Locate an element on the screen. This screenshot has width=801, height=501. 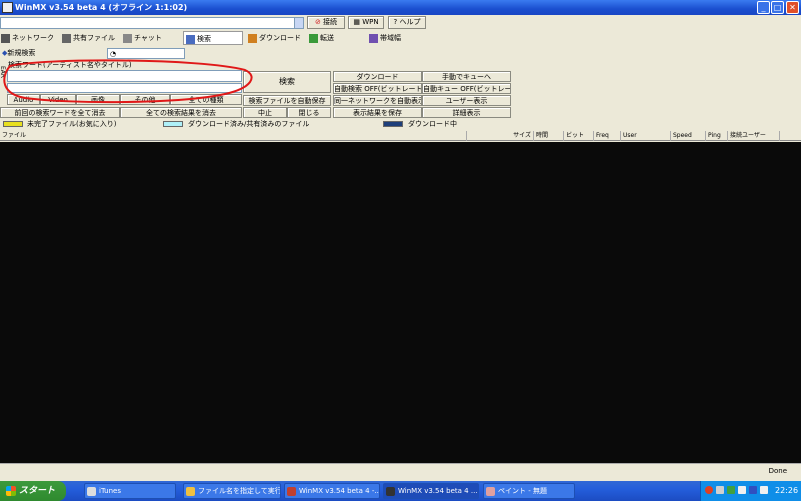
auto-queue-button: 自動キュー OFF(ビットレート) is located at coordinates (466, 88).